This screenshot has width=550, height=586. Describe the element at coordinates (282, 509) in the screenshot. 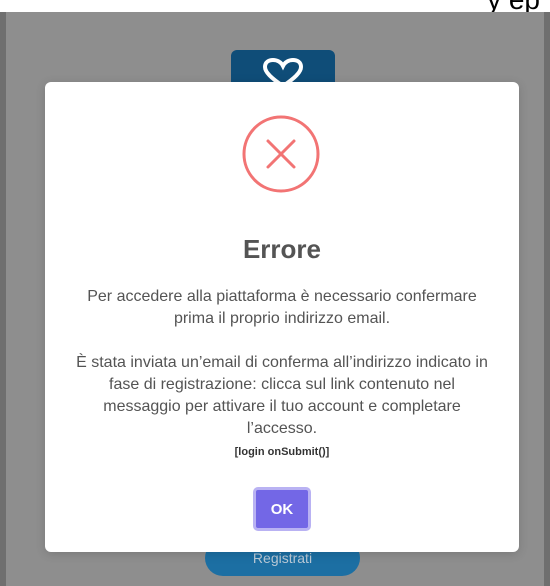

I see `ok-button: OK` at that location.